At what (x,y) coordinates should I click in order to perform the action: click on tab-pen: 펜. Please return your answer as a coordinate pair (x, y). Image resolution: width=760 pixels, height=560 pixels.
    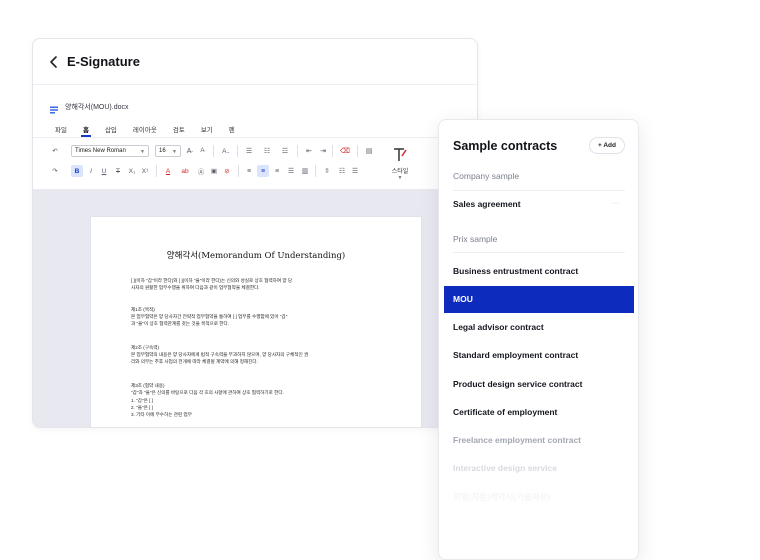
    Looking at the image, I should click on (232, 130).